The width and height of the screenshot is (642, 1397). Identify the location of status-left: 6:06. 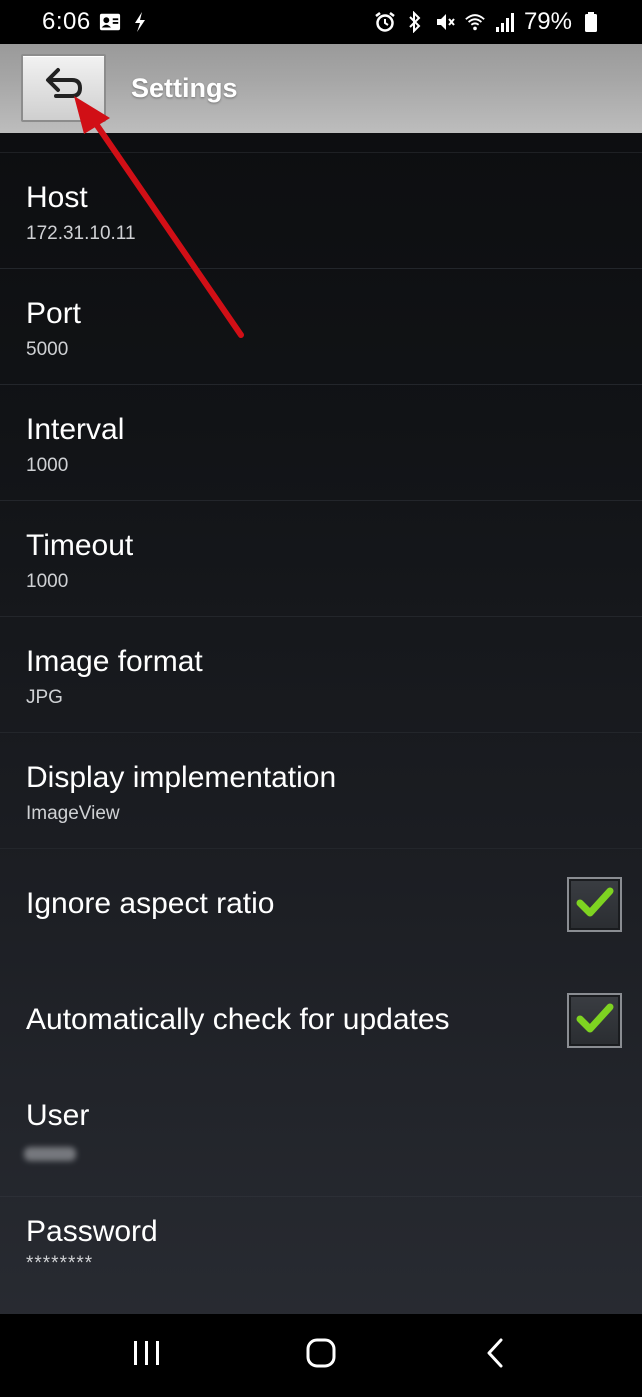
(96, 22).